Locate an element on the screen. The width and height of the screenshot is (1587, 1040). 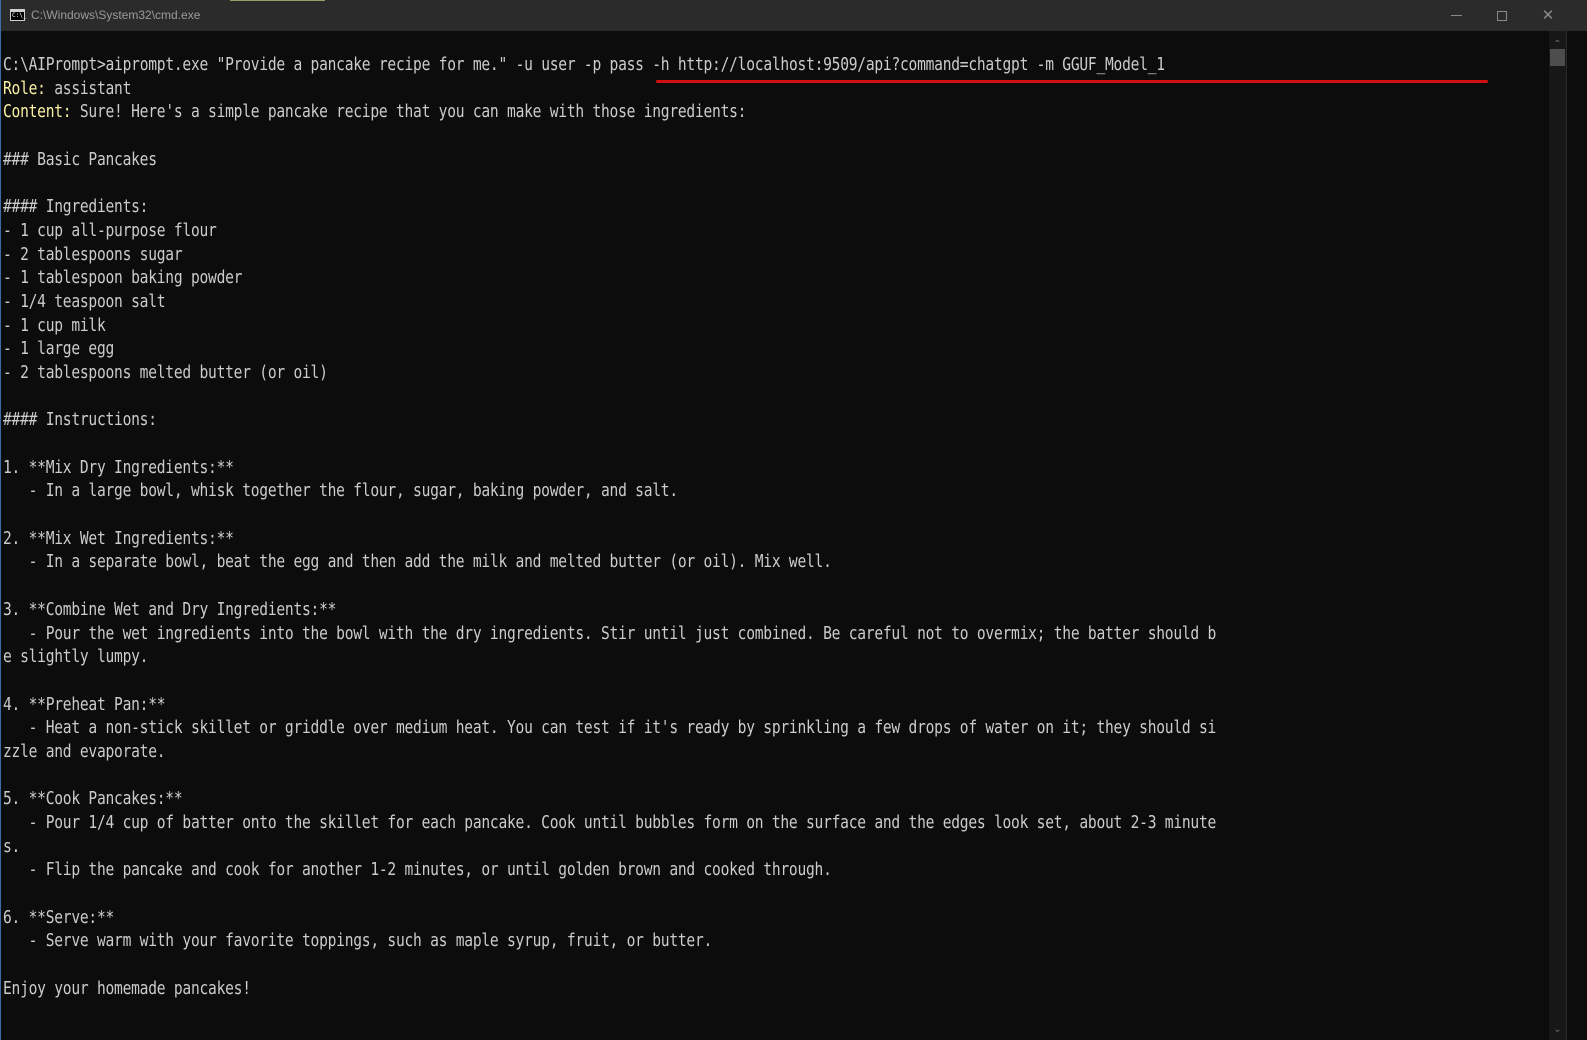
output-line: e slightly lumpy. is located at coordinates (76, 657).